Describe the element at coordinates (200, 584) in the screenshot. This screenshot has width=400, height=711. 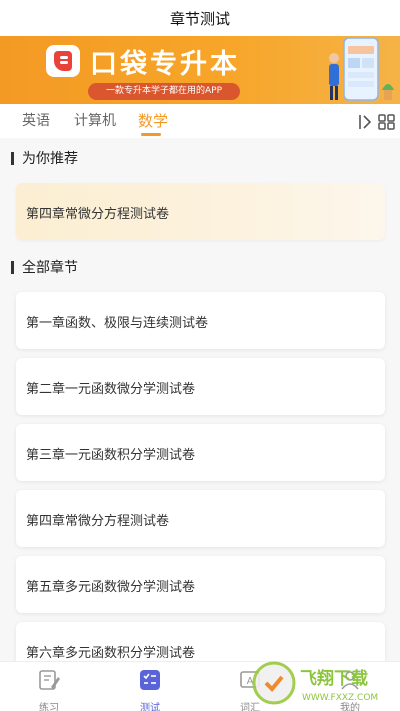
I see `chapter-item: 第五章多元函数微分学测试卷` at that location.